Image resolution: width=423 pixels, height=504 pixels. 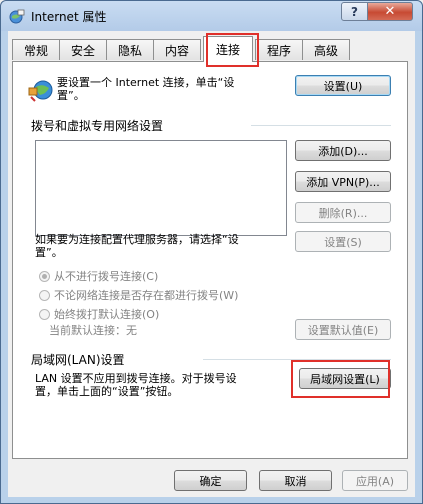 What do you see at coordinates (131, 330) in the screenshot?
I see `current-default-value: 无` at bounding box center [131, 330].